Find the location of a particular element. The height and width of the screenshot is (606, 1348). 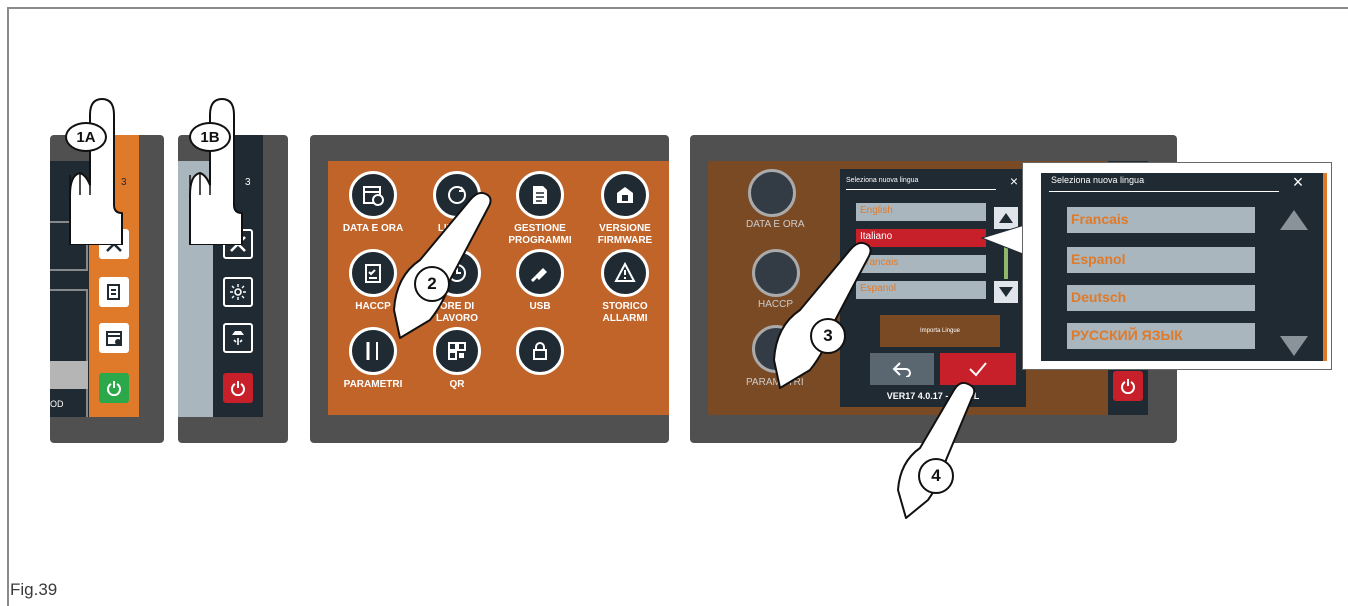

step-1a-callout: 1A is located at coordinates (86, 137).